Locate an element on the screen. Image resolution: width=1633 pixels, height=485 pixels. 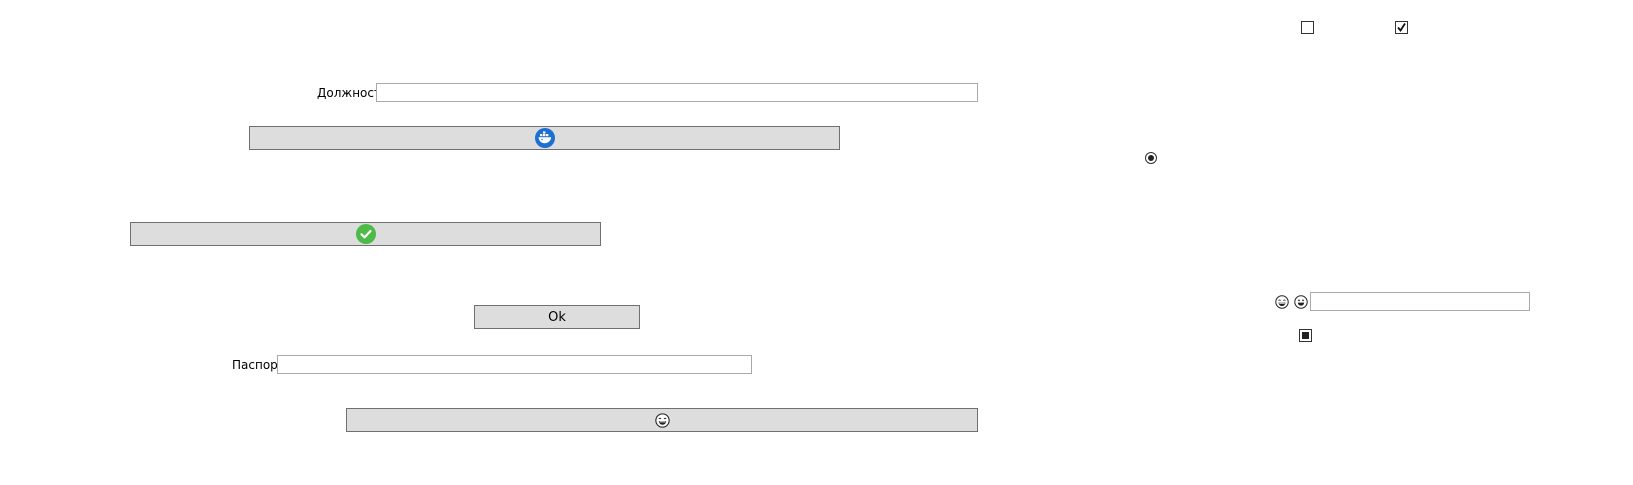
right-text-input is located at coordinates (1420, 301).